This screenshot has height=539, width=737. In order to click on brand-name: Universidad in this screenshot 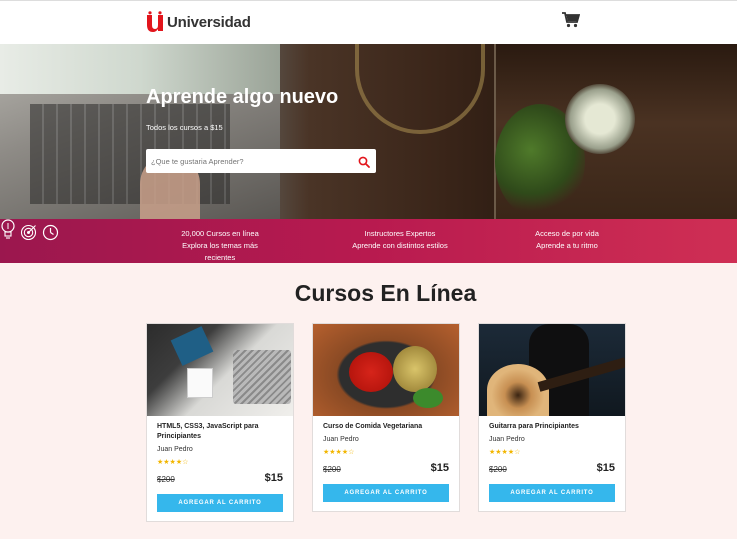, I will do `click(209, 22)`.